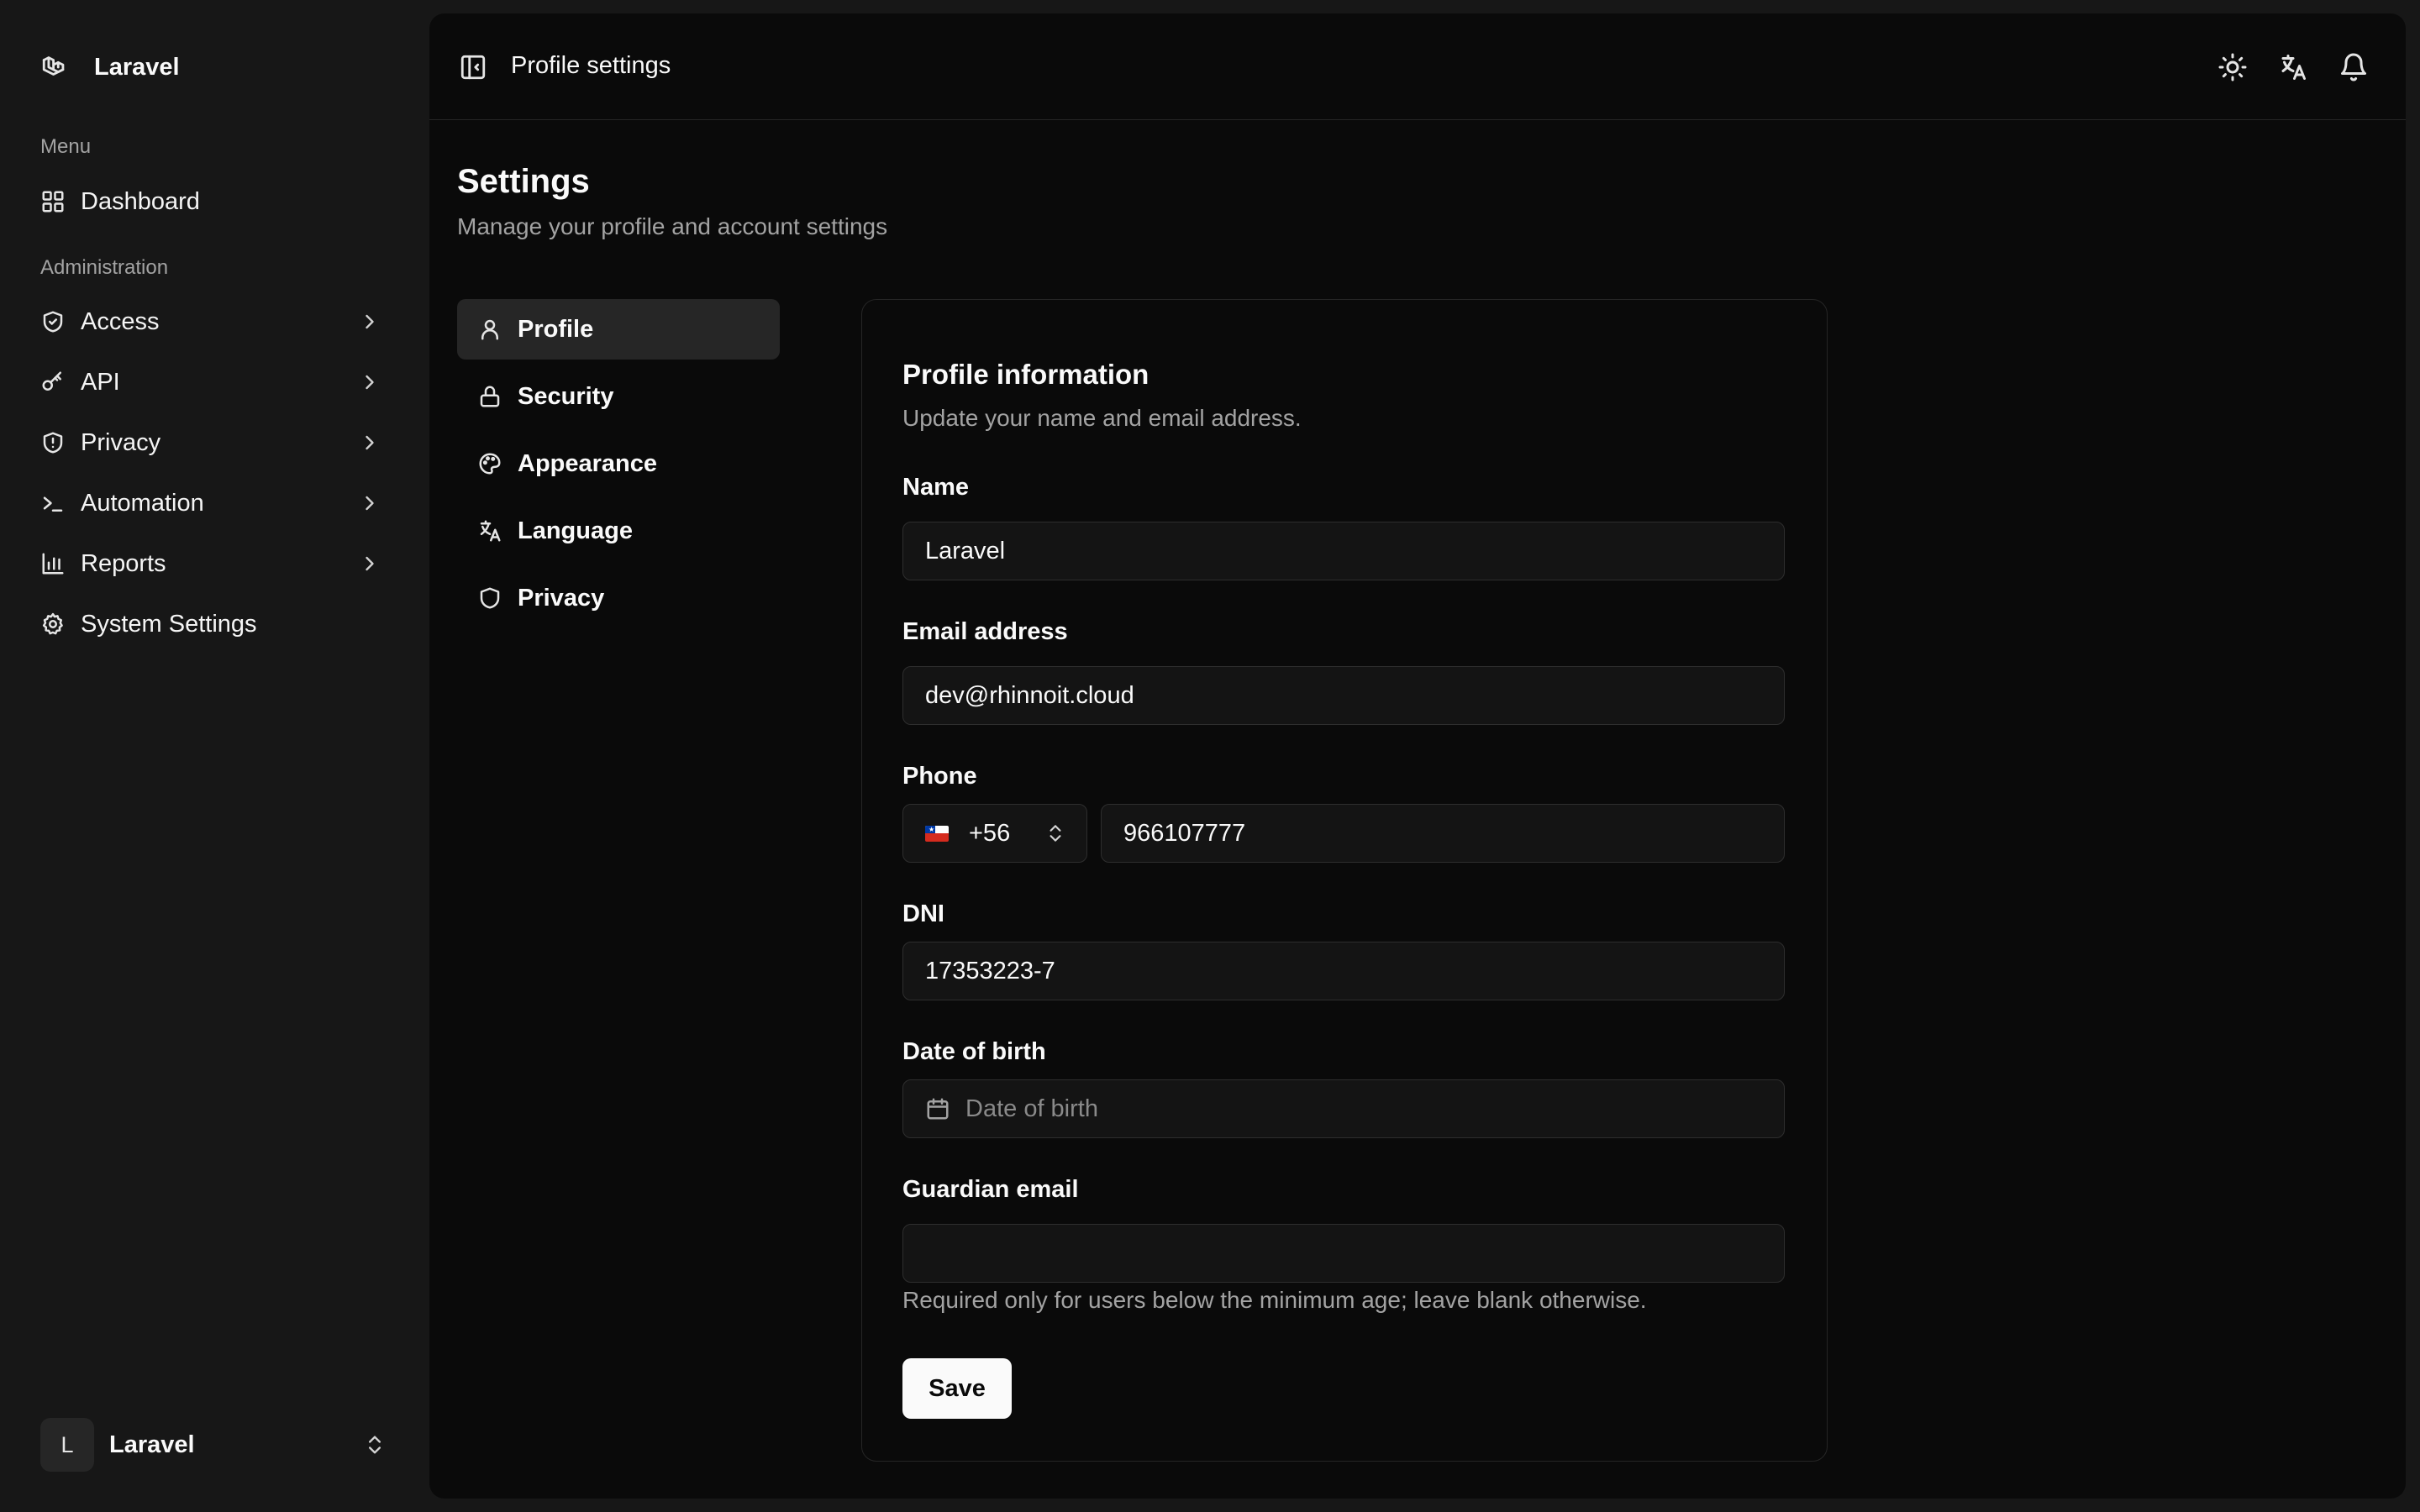 The width and height of the screenshot is (2420, 1512). What do you see at coordinates (1417, 66) in the screenshot?
I see `topbar: Profile settings` at bounding box center [1417, 66].